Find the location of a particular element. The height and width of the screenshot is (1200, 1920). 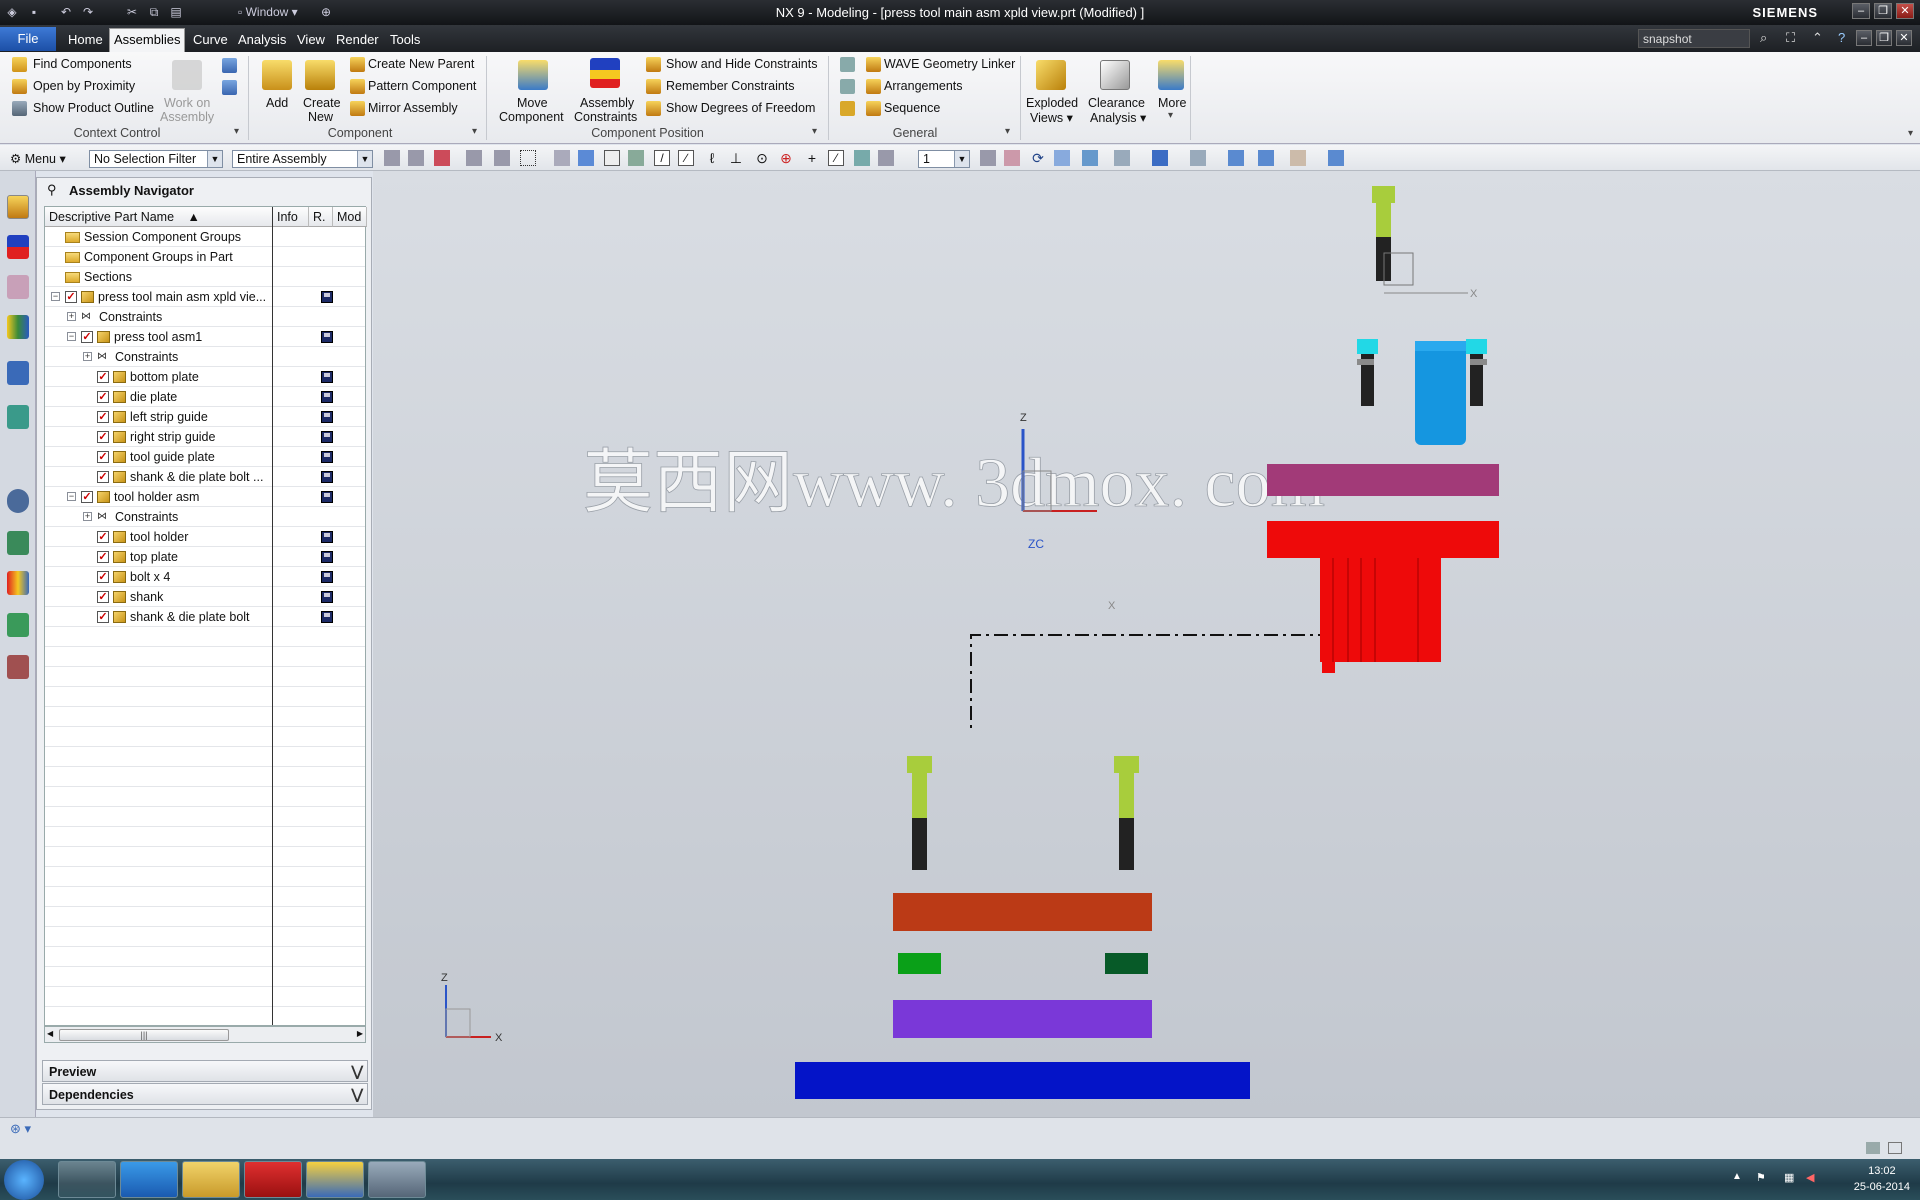

bolt-die-right-shank is located at coordinates (1126, 795).